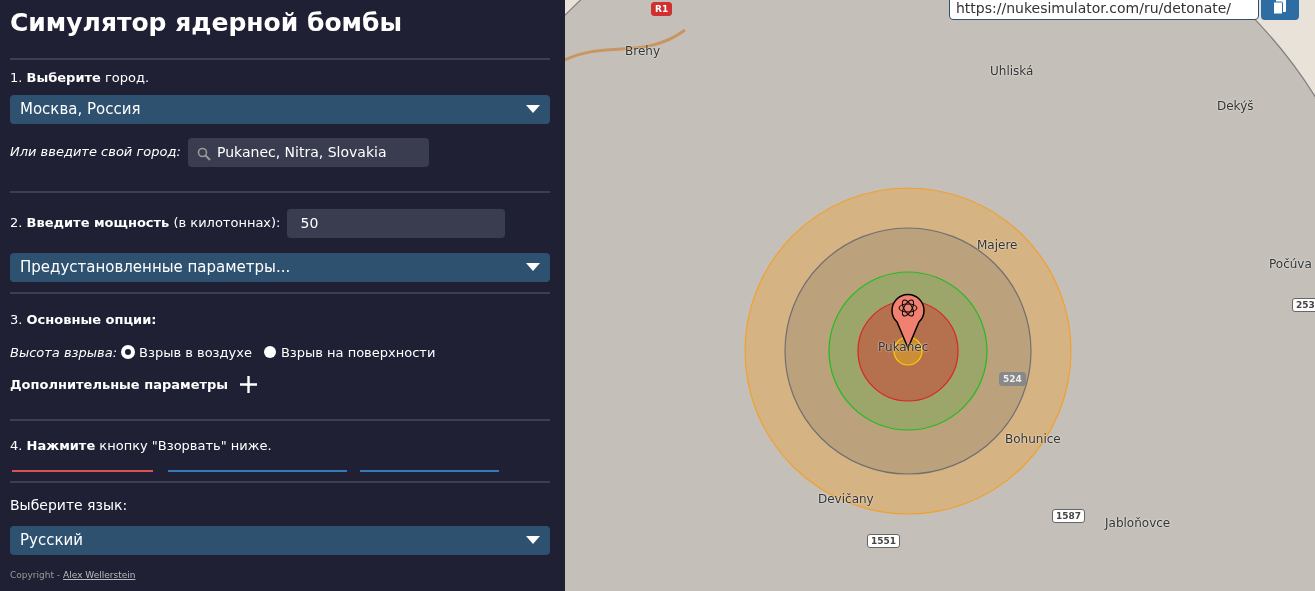 This screenshot has width=1315, height=591. What do you see at coordinates (1069, 516) in the screenshot?
I see `road-number: 1587` at bounding box center [1069, 516].